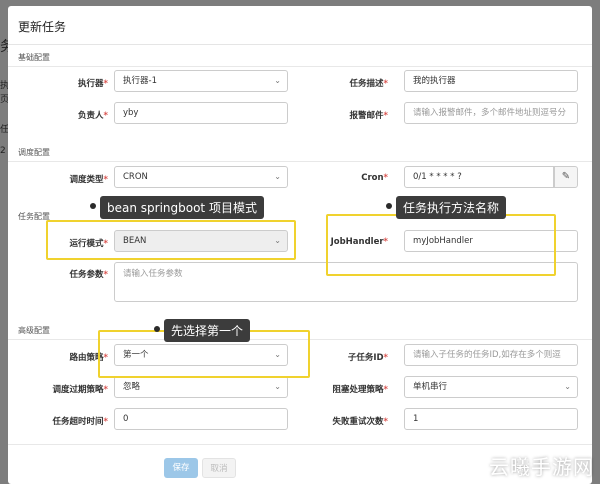  I want to click on executor-select: 执行器-1 ⌄, so click(201, 81).